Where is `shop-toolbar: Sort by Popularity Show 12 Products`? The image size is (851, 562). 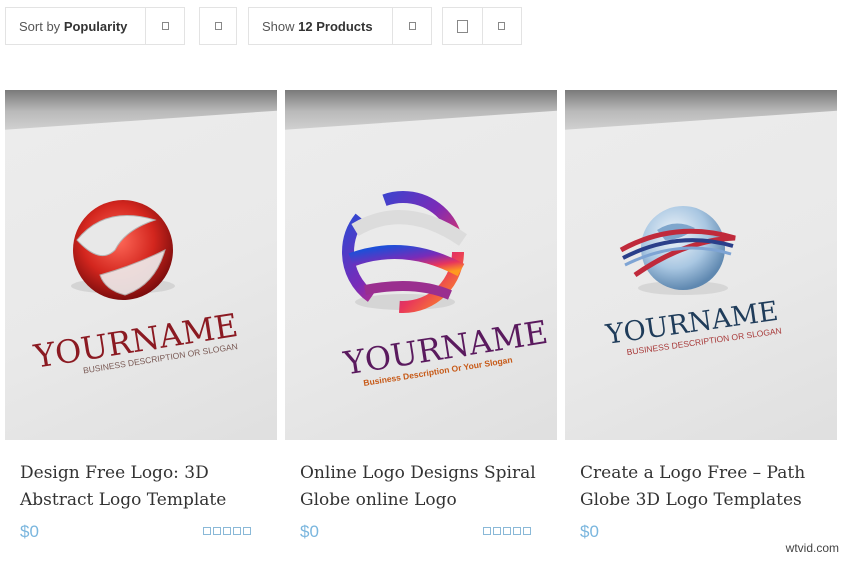 shop-toolbar: Sort by Popularity Show 12 Products is located at coordinates (265, 27).